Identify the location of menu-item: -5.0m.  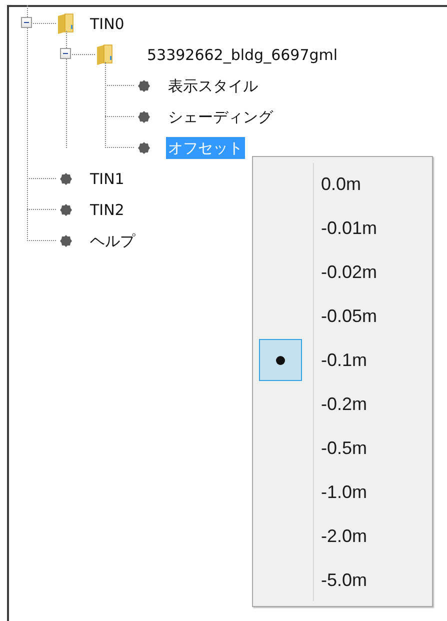
(344, 580).